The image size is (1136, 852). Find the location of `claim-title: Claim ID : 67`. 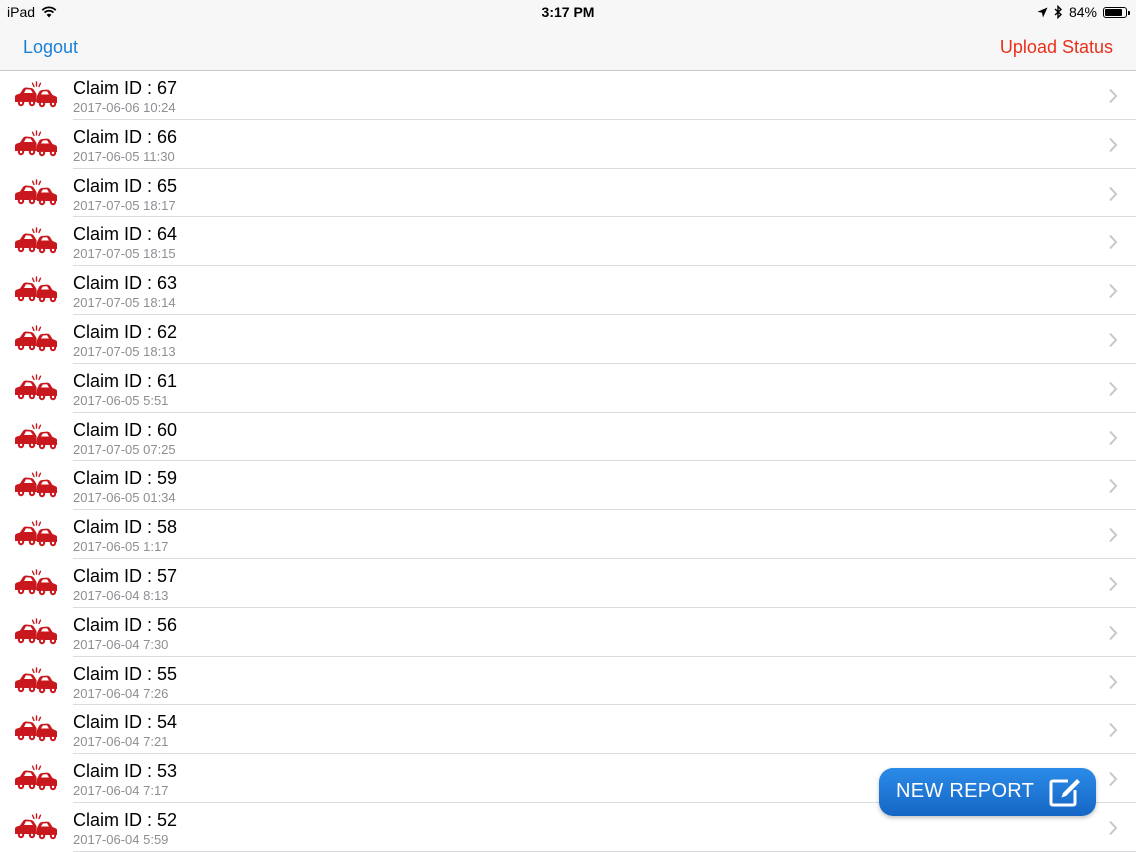

claim-title: Claim ID : 67 is located at coordinates (125, 88).